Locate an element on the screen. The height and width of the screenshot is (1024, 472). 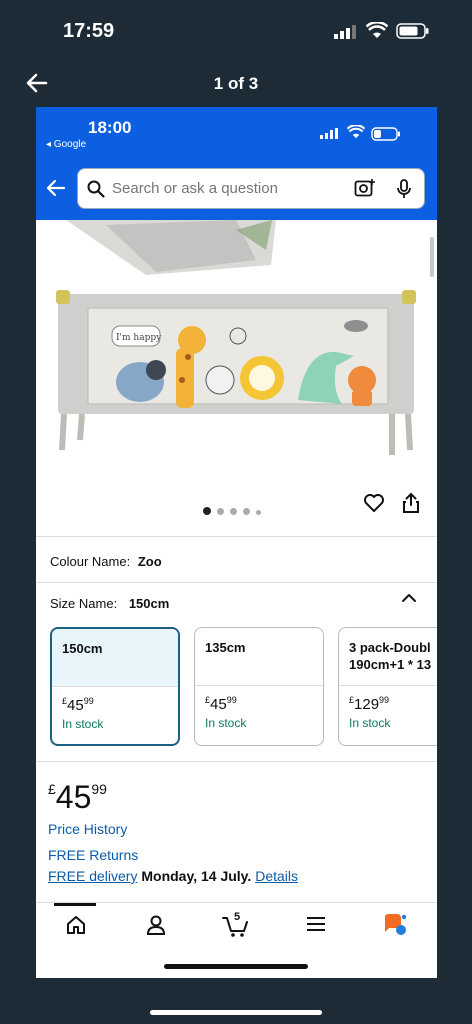
menu-icon is located at coordinates (316, 924).